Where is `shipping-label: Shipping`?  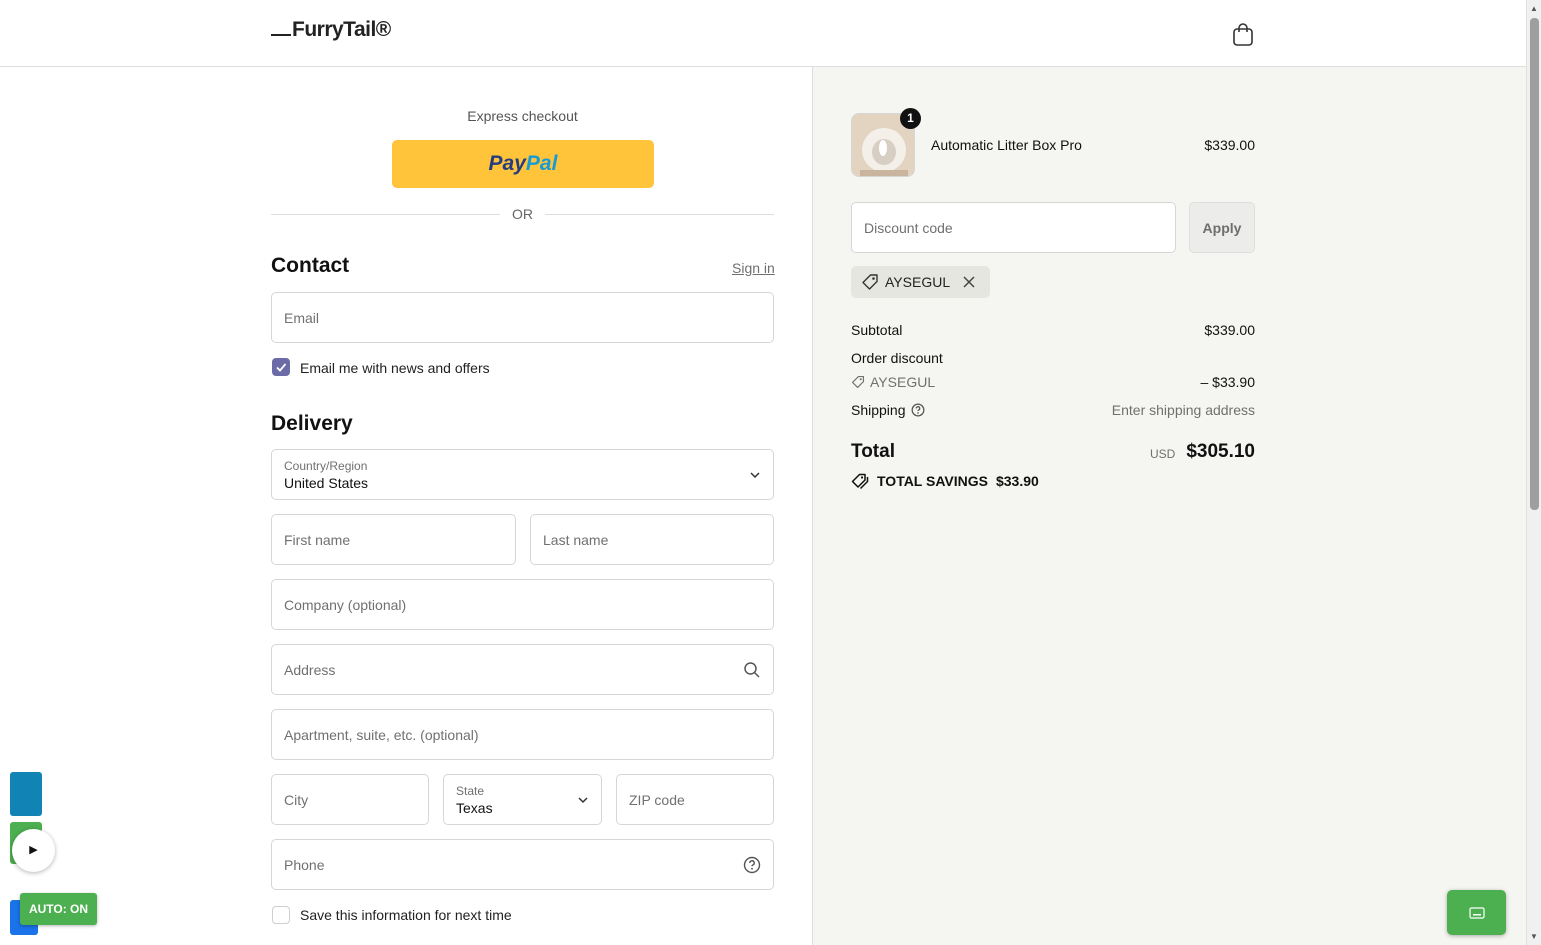
shipping-label: Shipping is located at coordinates (878, 410).